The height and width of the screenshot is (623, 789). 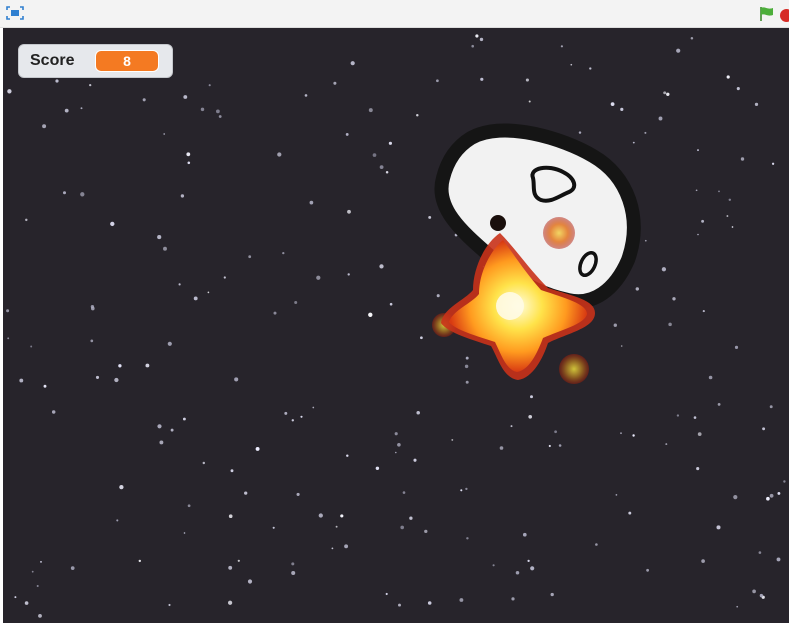 What do you see at coordinates (394, 14) in the screenshot?
I see `stage-toolbar` at bounding box center [394, 14].